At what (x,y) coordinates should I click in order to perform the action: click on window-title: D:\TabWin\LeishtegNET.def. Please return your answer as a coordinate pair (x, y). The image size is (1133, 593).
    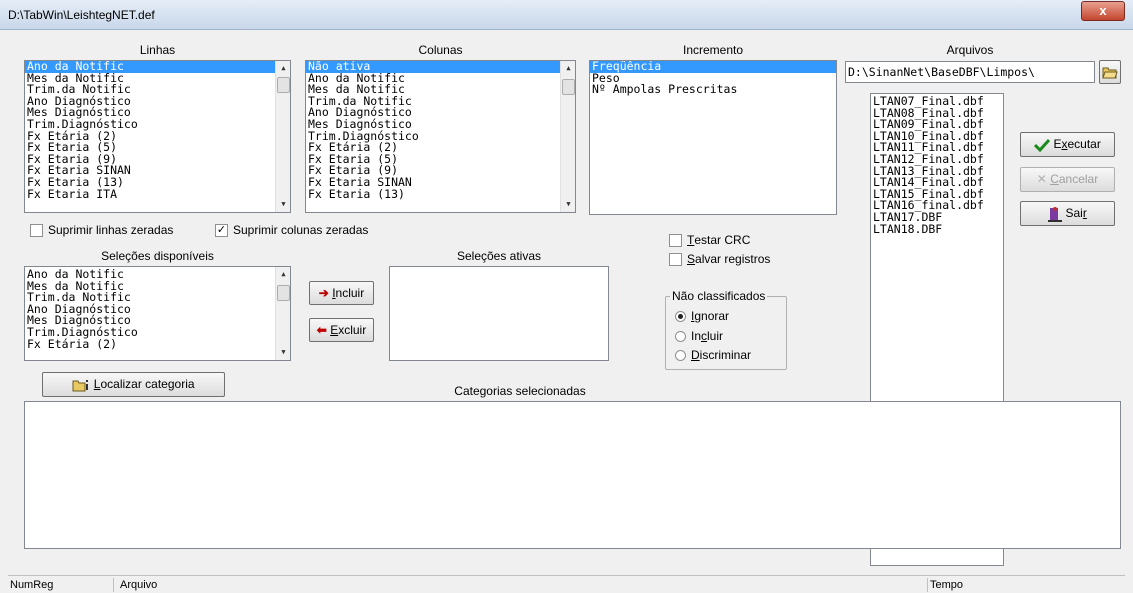
    Looking at the image, I should click on (81, 15).